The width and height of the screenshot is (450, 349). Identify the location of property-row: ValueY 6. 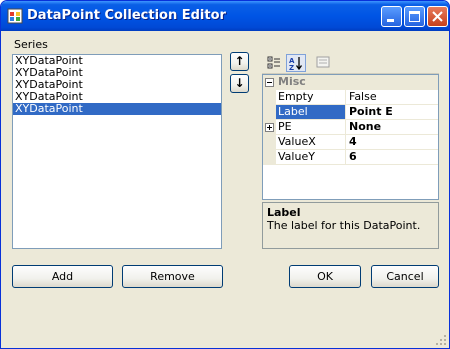
(350, 157).